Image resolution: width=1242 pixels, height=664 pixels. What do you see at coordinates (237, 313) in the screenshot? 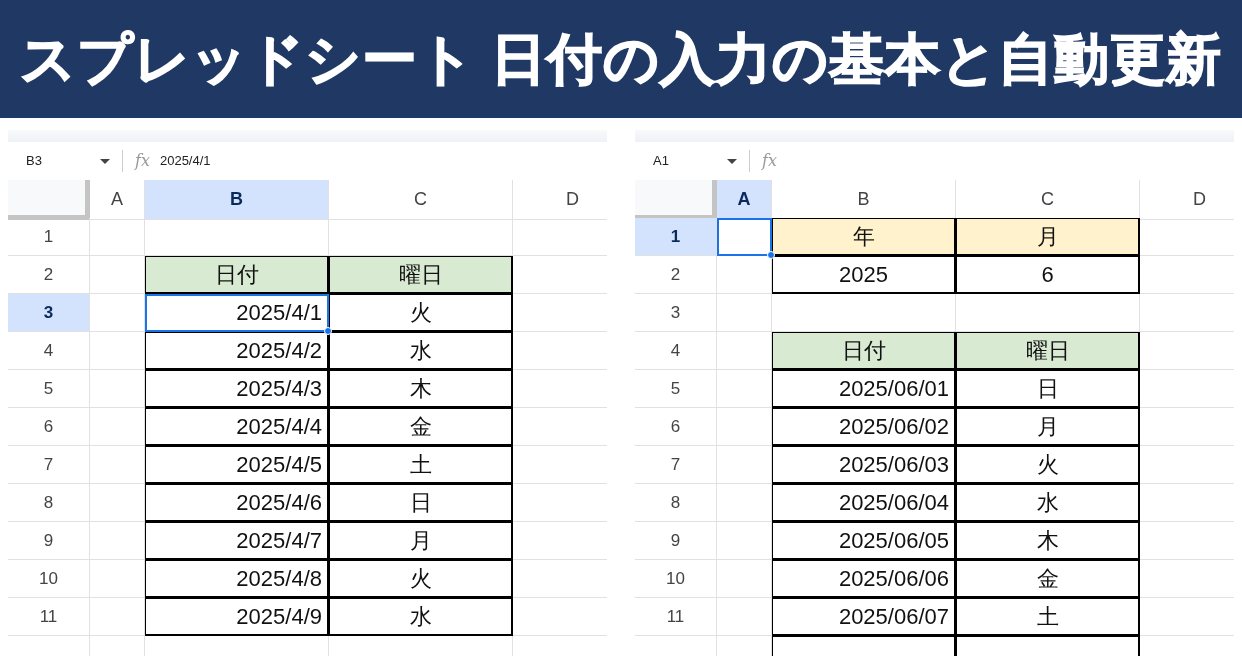
I see `table-cell: 2025/4/1` at bounding box center [237, 313].